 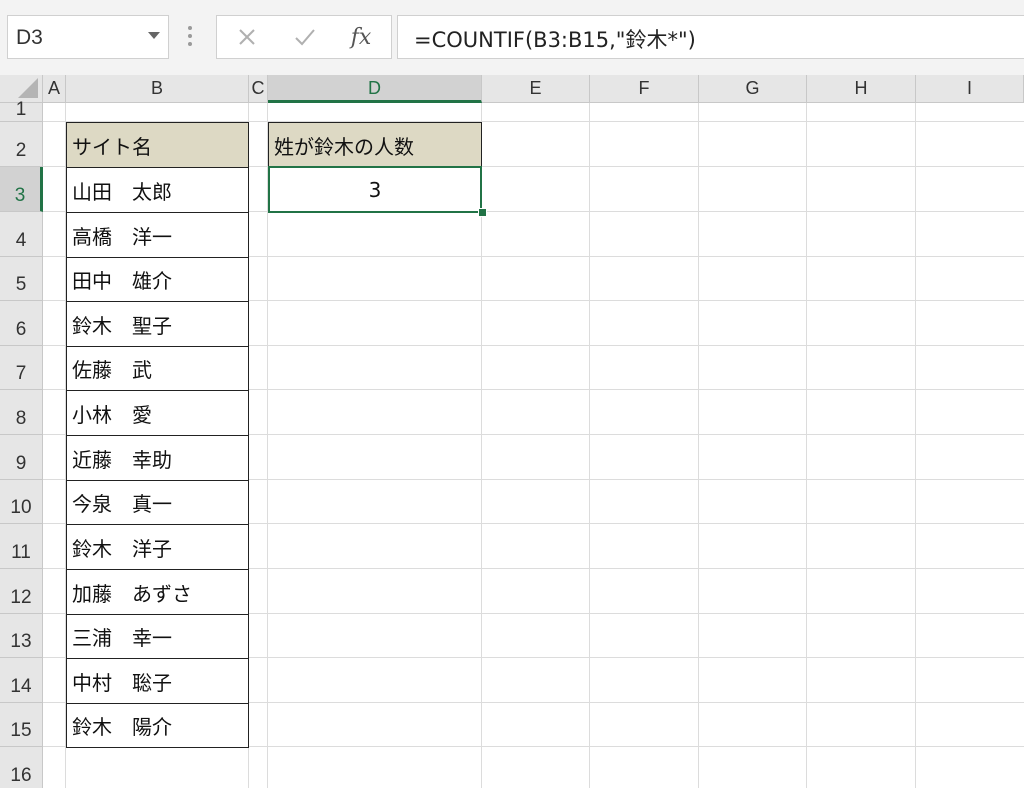 I want to click on count-header-cell: 姓が鈴木の人数, so click(x=375, y=145).